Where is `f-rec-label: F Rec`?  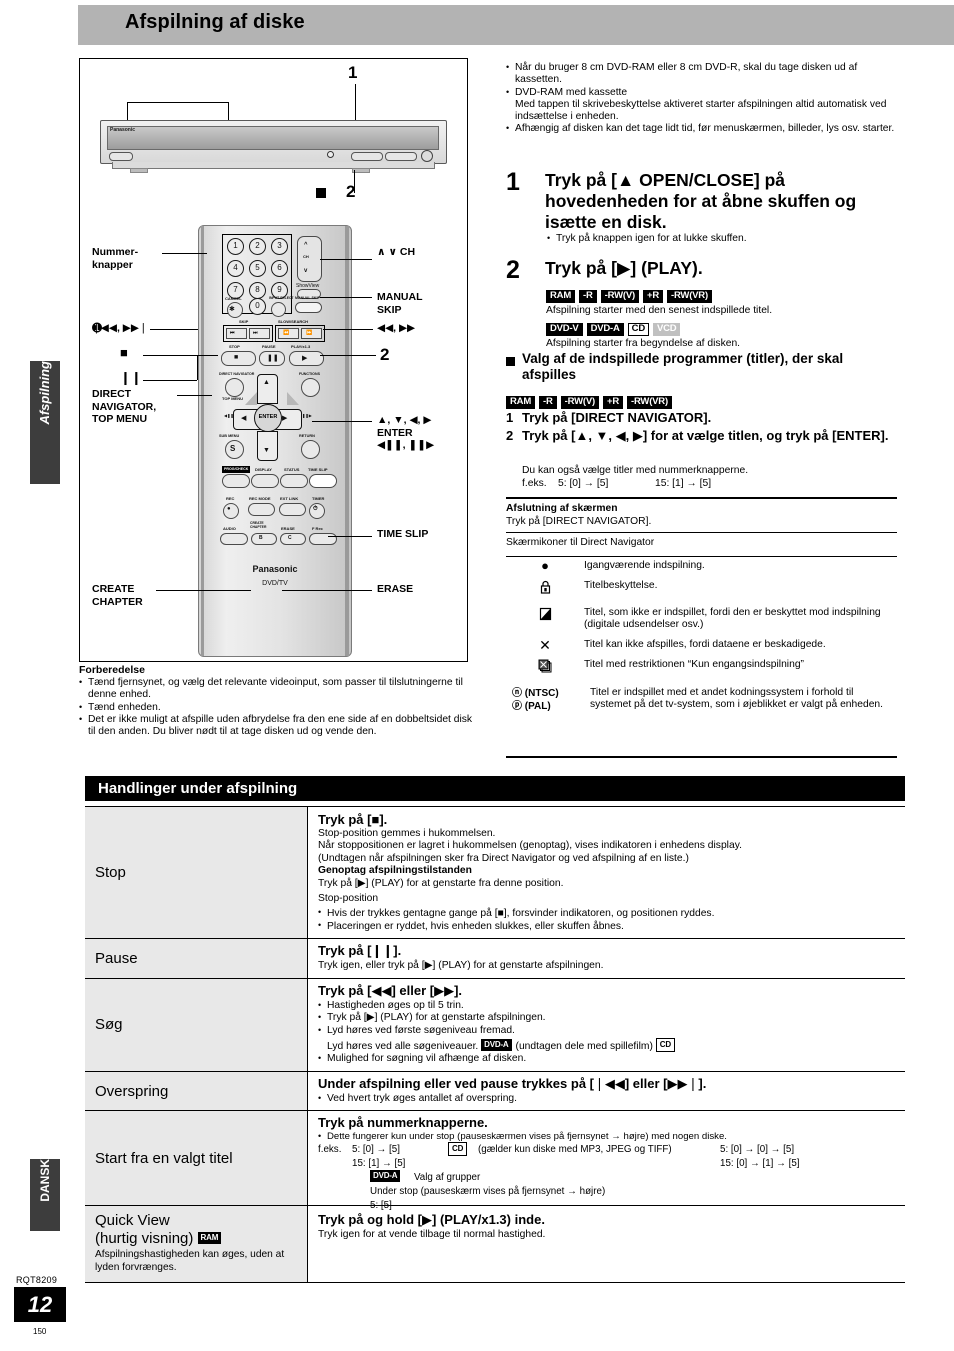 f-rec-label: F Rec is located at coordinates (317, 528).